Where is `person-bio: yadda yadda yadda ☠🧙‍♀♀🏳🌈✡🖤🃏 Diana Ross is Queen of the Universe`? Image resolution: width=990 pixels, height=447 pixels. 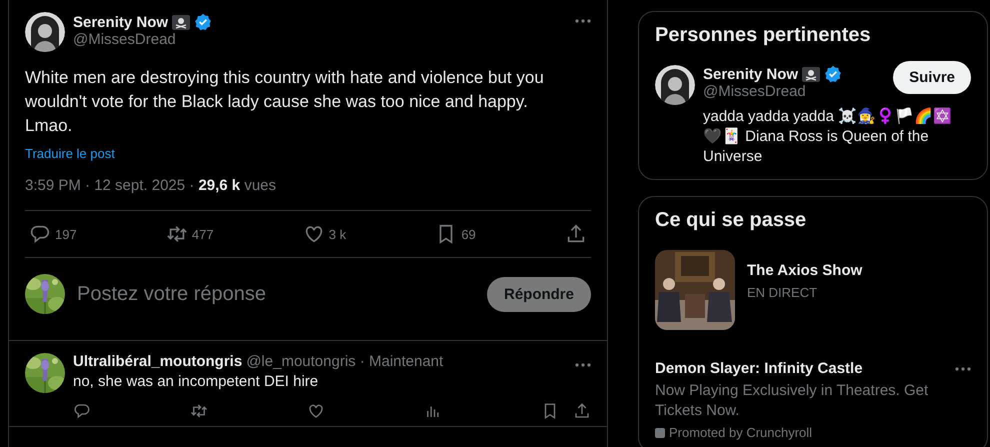 person-bio: yadda yadda yadda ☠🧙‍♀♀🏳🌈✡🖤🃏 Diana Ross is Queen of the Universe is located at coordinates (828, 137).